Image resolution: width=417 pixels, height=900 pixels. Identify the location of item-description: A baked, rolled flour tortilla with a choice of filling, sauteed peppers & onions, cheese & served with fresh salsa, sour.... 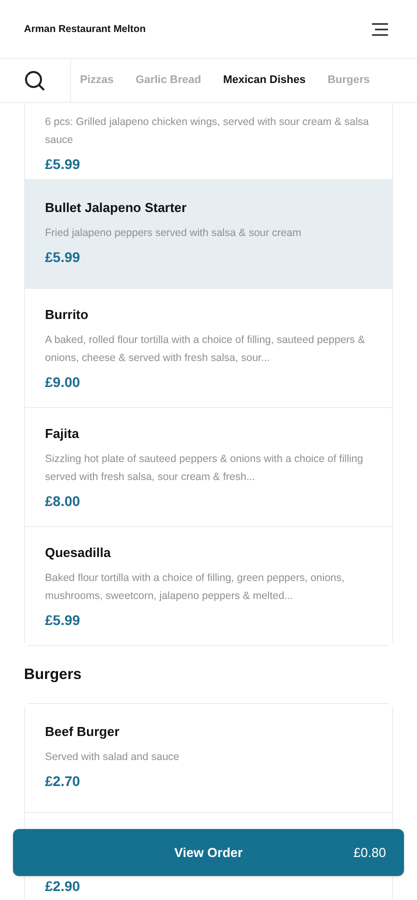
(205, 349).